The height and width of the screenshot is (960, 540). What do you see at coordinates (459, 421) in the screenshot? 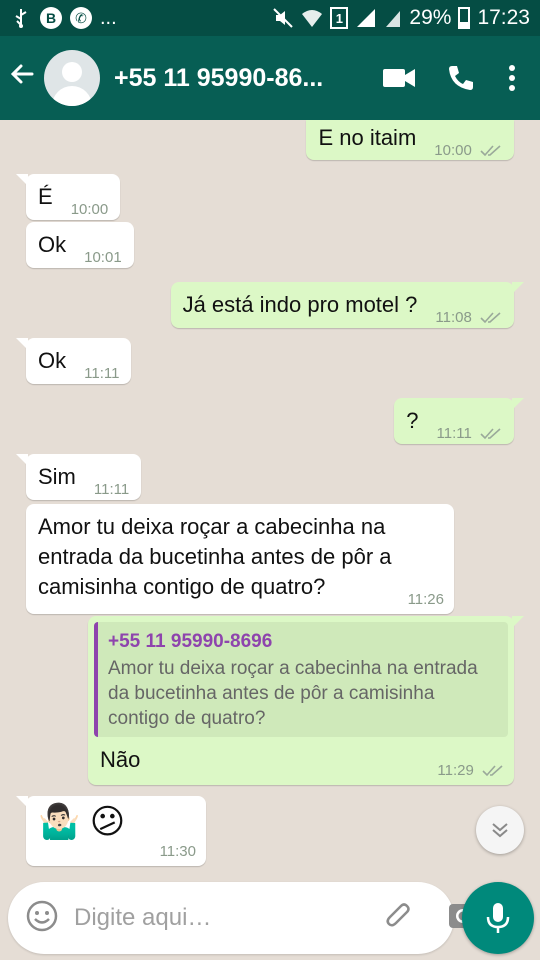
I see `message-outgoing: ? 11:11` at bounding box center [459, 421].